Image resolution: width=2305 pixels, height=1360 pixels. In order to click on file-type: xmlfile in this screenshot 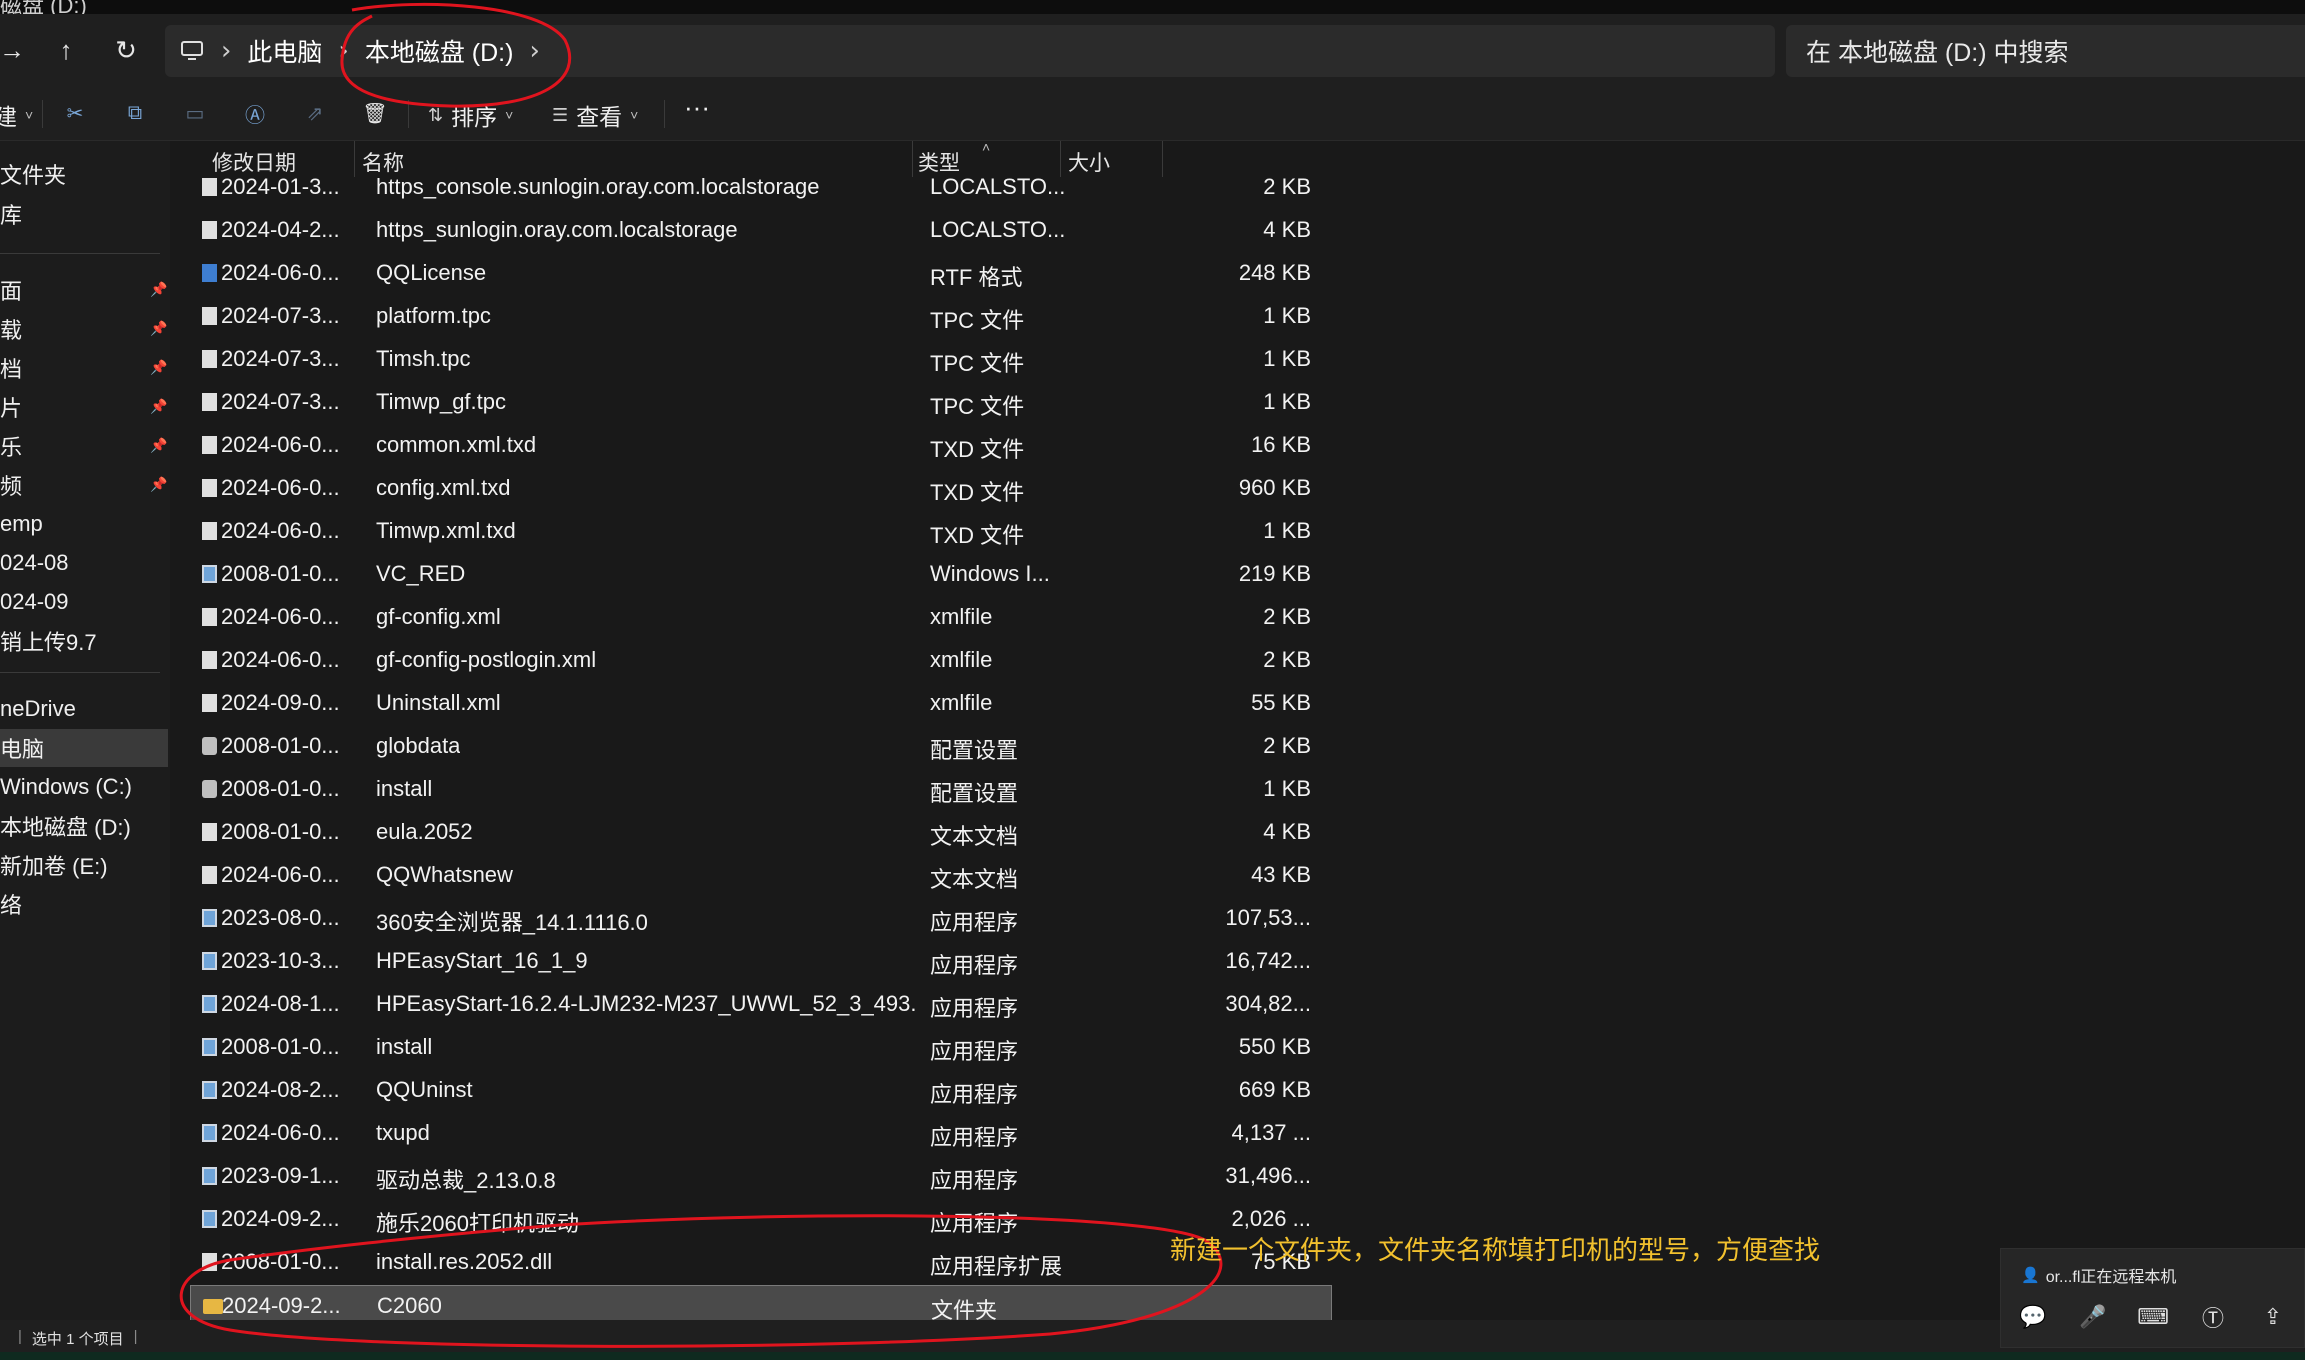, I will do `click(961, 616)`.